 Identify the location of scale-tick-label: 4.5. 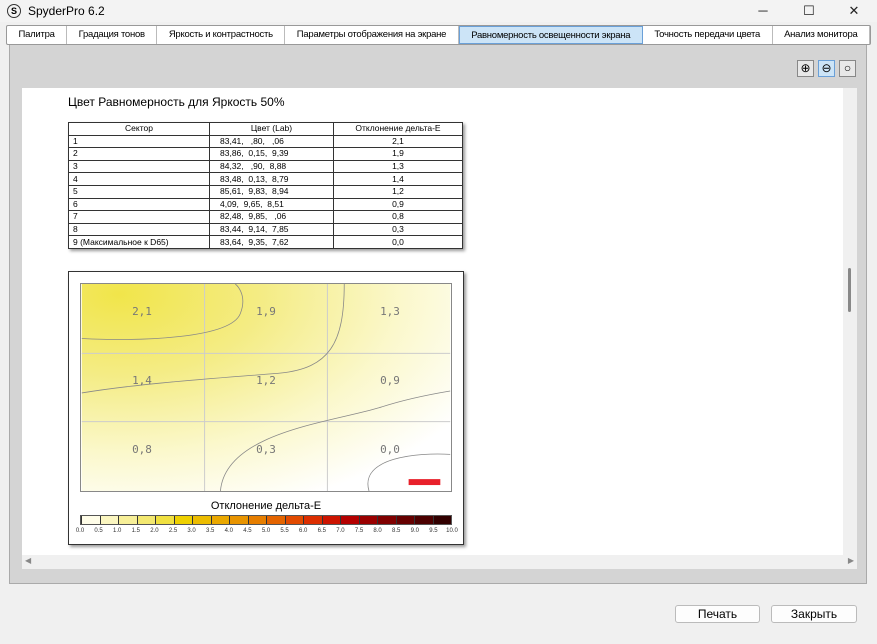
(247, 531).